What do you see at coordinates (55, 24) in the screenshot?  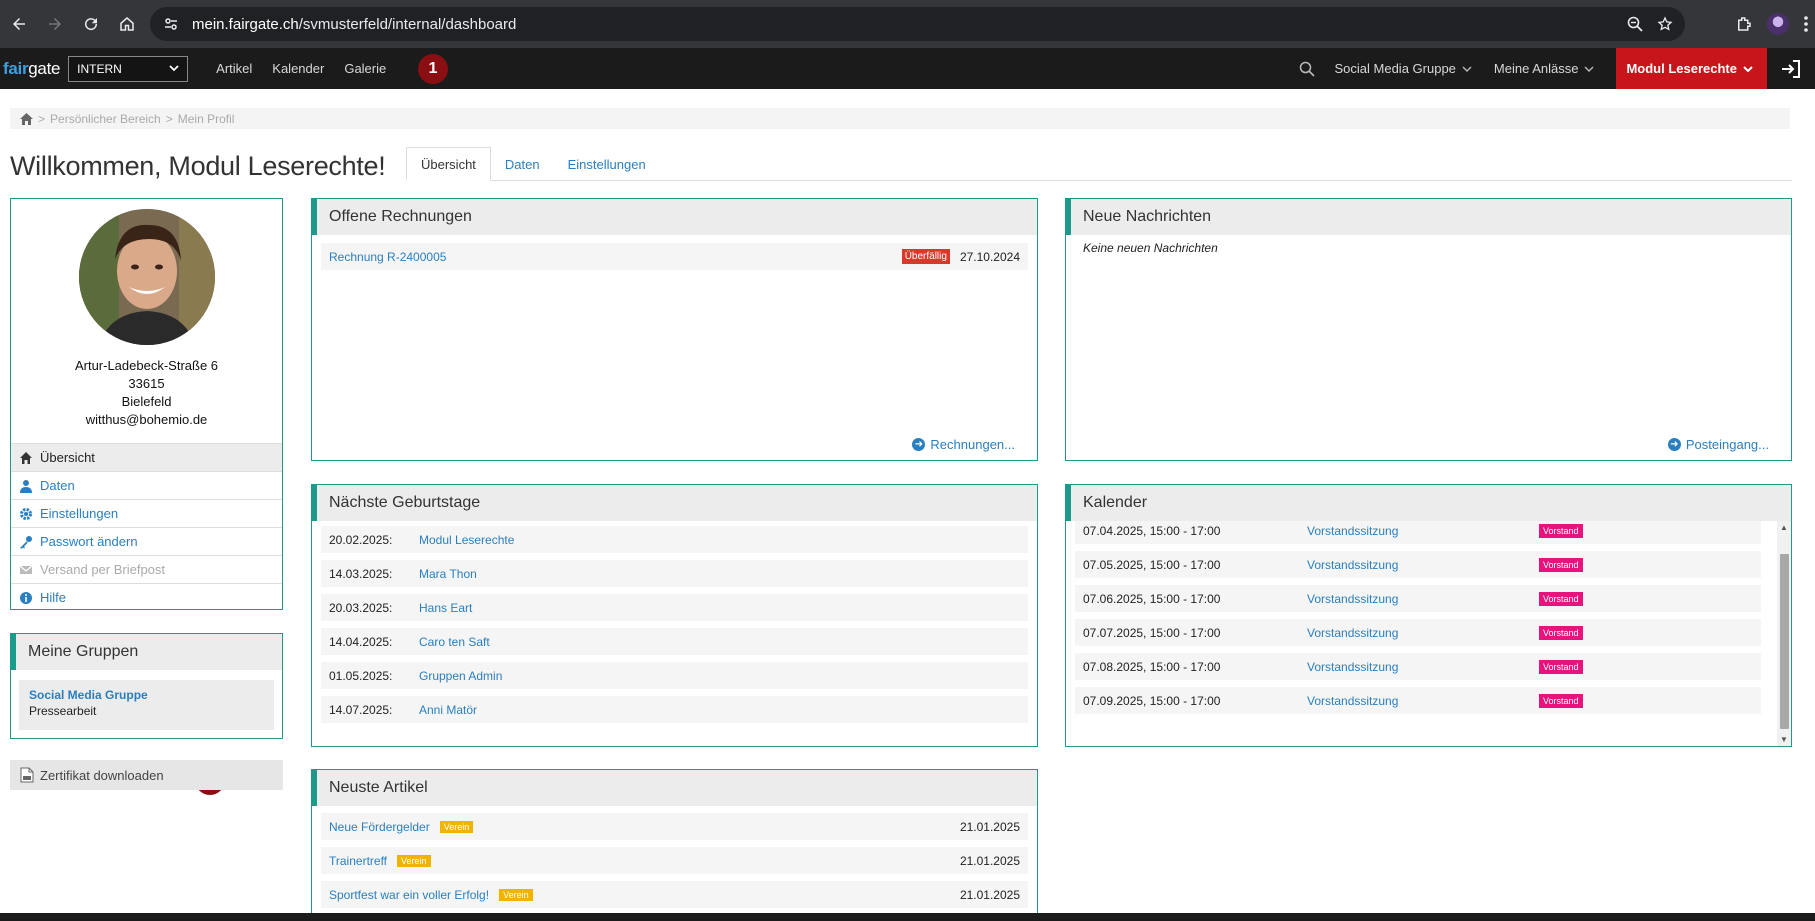 I see `forward-icon` at bounding box center [55, 24].